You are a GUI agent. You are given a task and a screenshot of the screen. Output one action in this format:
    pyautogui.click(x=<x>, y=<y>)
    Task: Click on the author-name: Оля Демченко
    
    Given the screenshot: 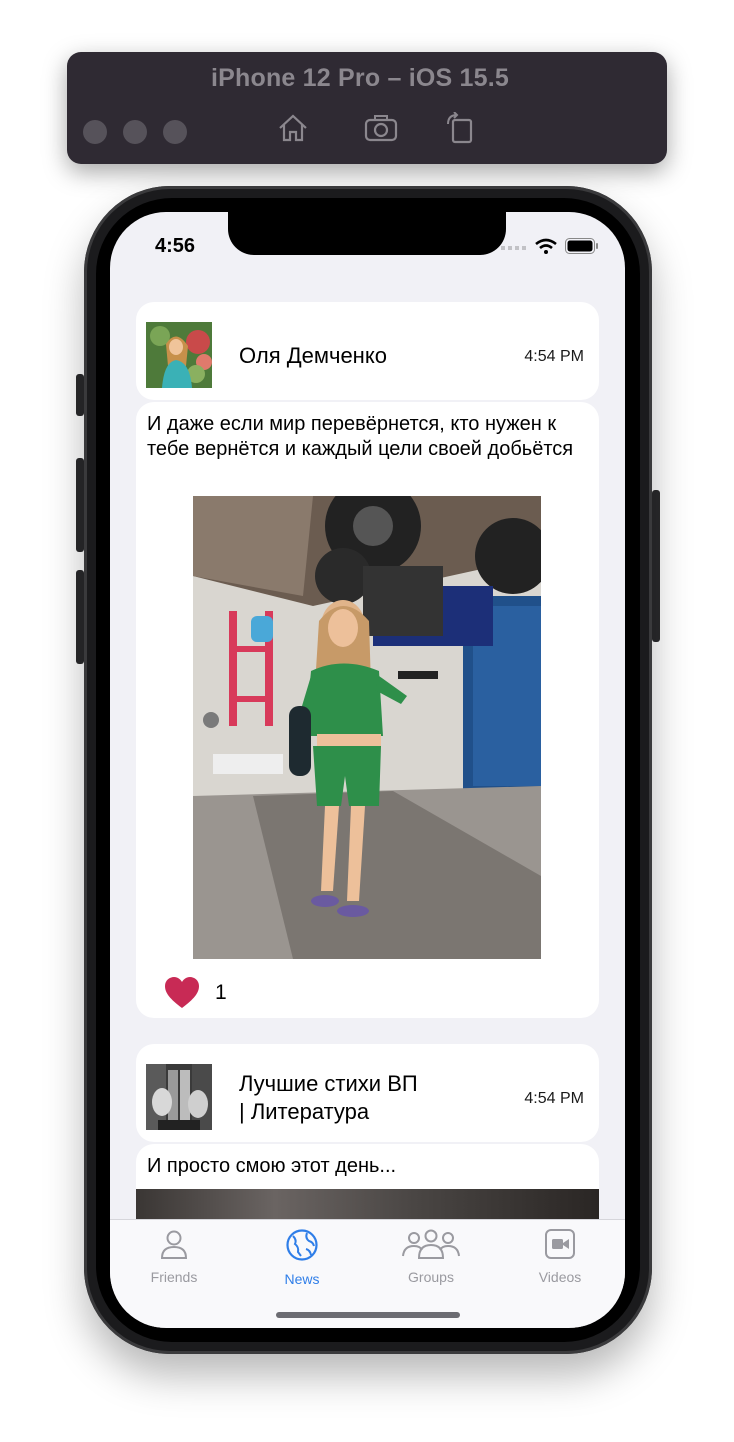 What is the action you would take?
    pyautogui.click(x=313, y=356)
    